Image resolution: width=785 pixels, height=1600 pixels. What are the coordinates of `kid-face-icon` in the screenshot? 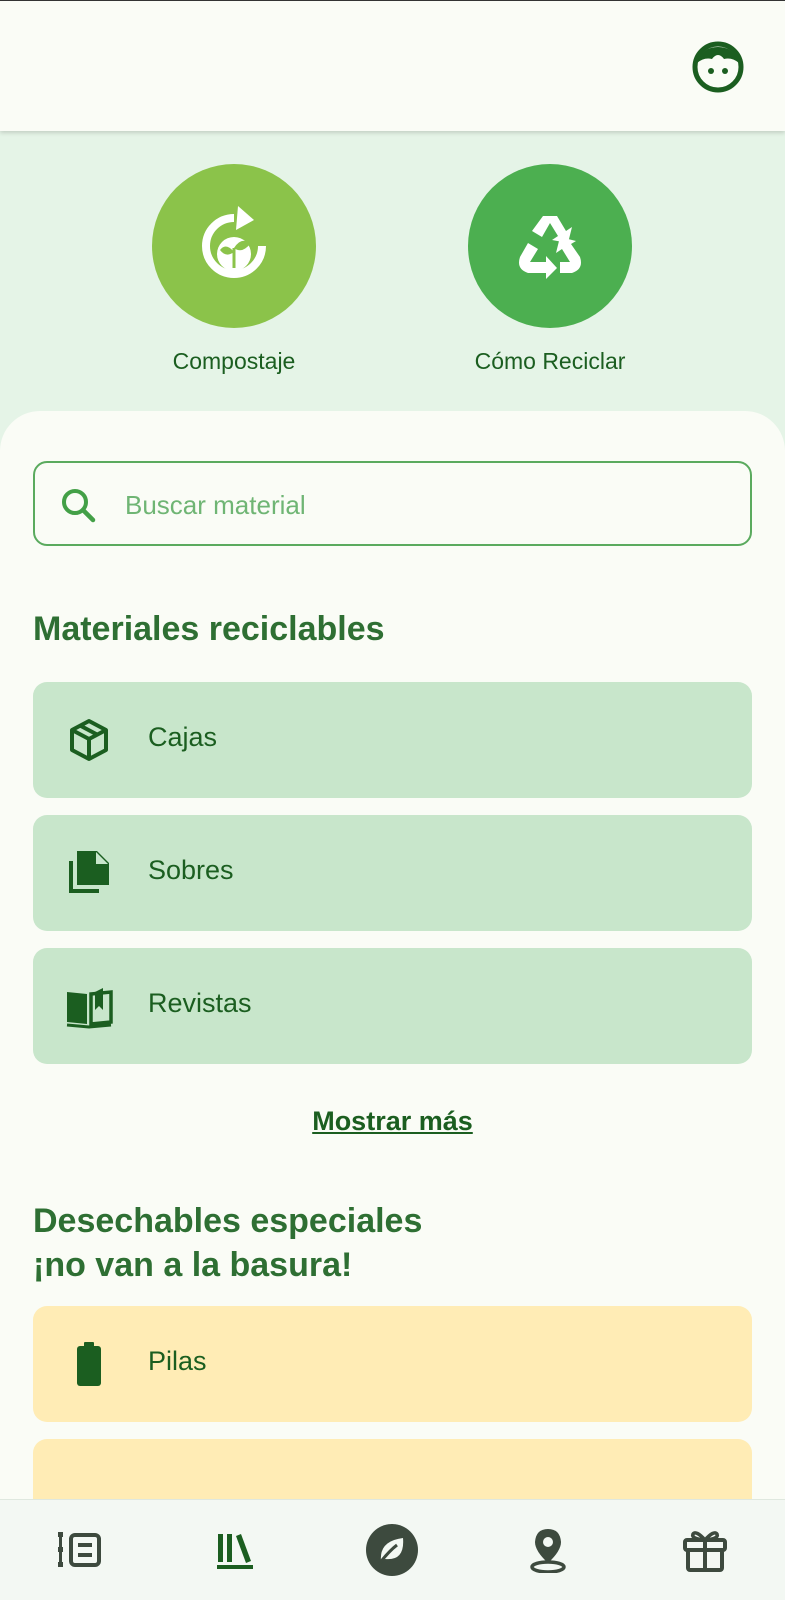 It's located at (718, 67).